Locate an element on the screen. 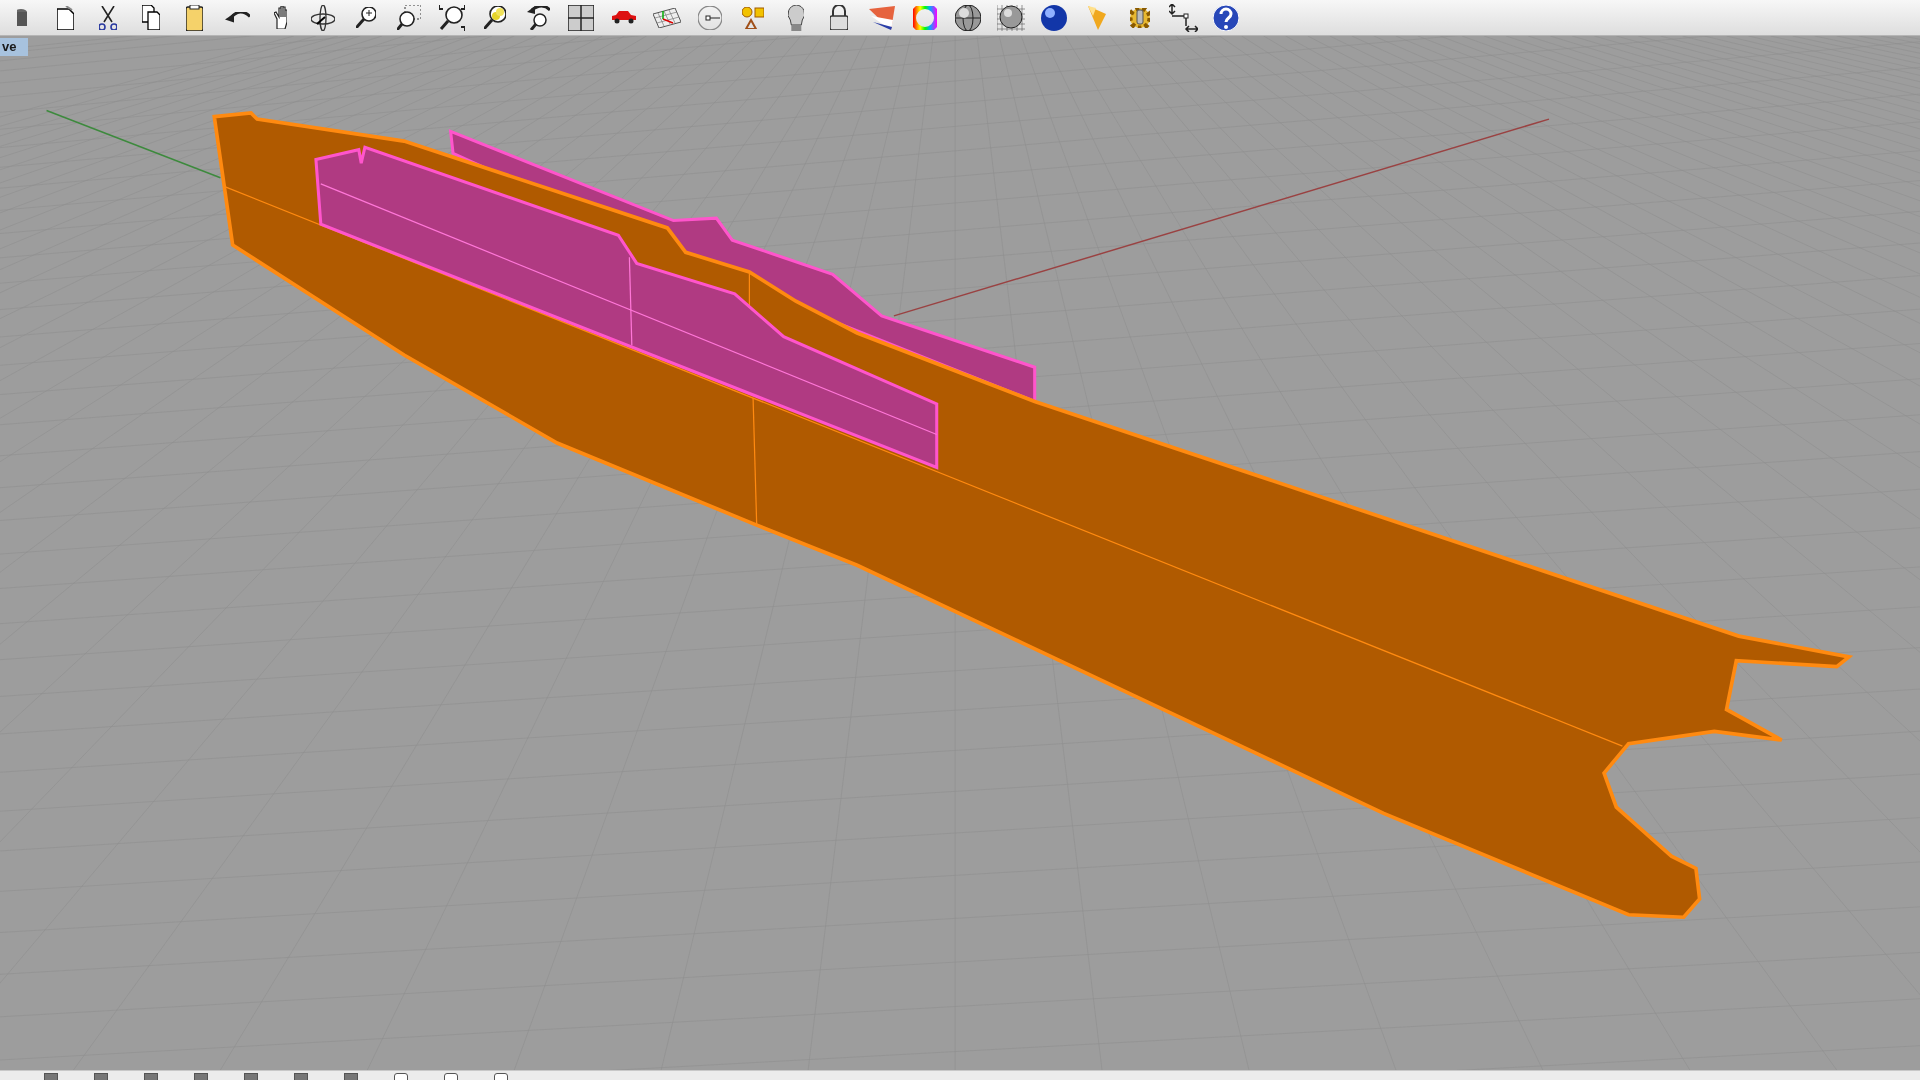 This screenshot has height=1080, width=1920. car-icon is located at coordinates (624, 17).